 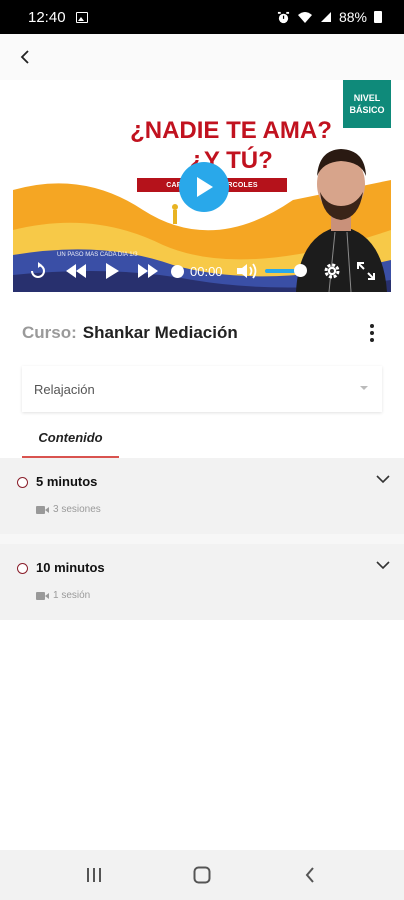 What do you see at coordinates (300, 270) in the screenshot?
I see `volume-knob` at bounding box center [300, 270].